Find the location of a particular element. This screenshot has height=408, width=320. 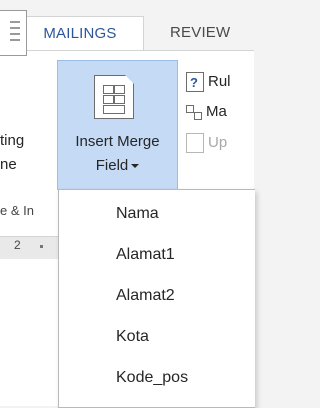

menu-item-label: Nama is located at coordinates (137, 213).